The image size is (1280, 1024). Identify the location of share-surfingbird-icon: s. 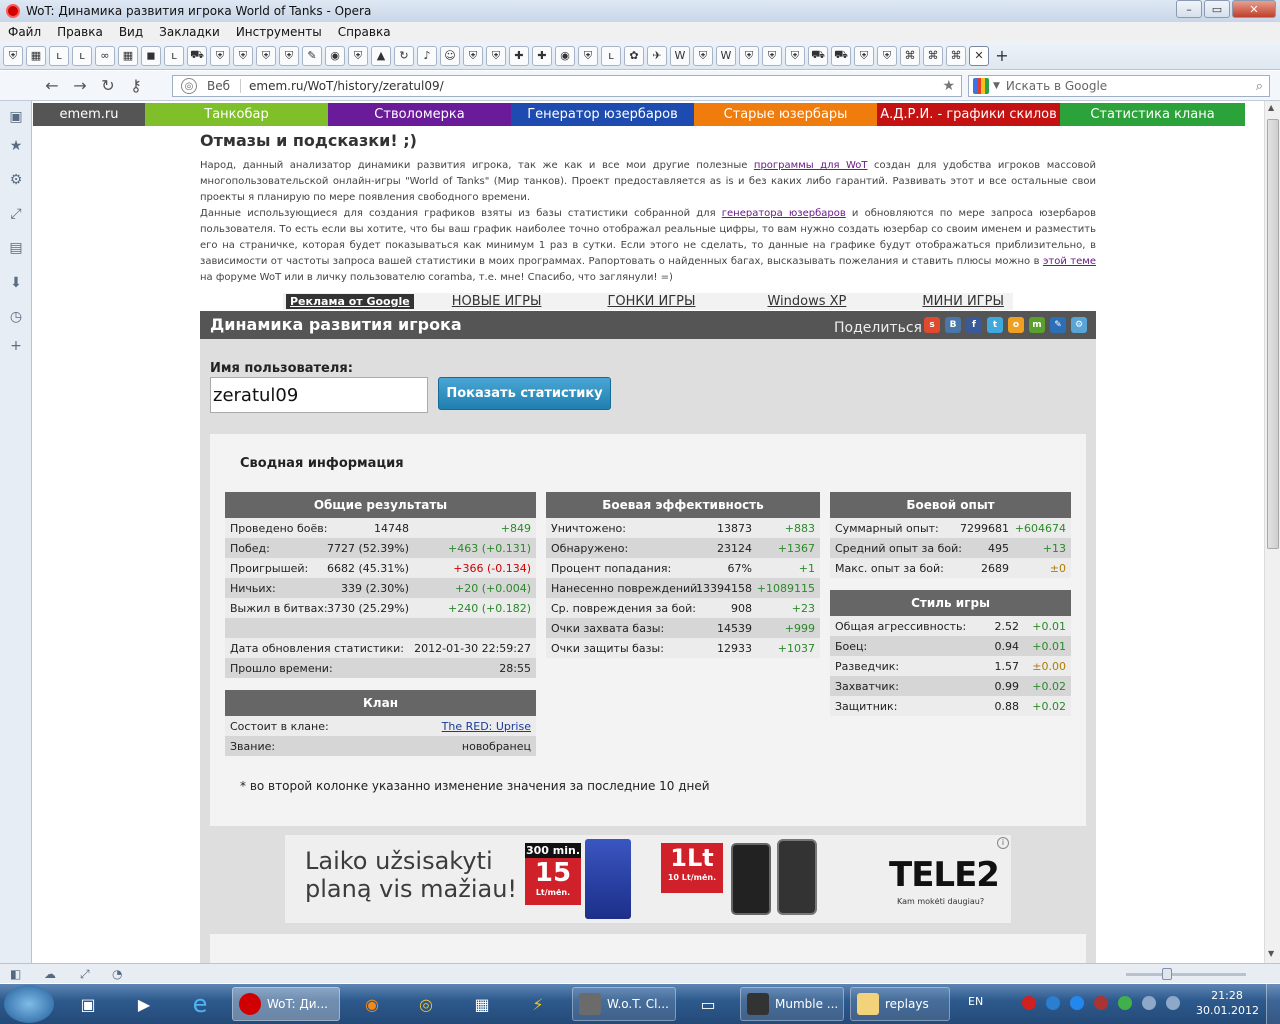
(932, 325).